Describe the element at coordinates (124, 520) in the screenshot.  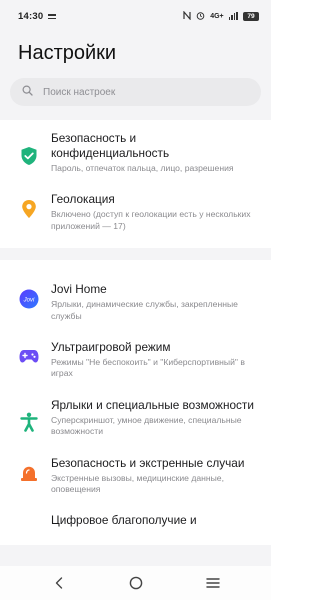
I see `item-title: Цифровое благополучие и` at that location.